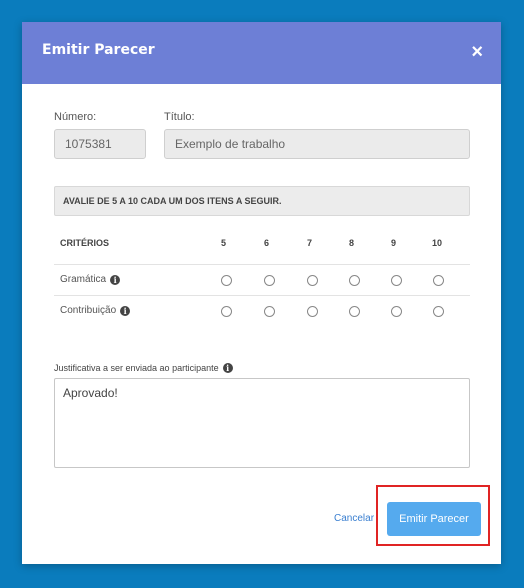 The image size is (524, 588). Describe the element at coordinates (310, 243) in the screenshot. I see `score-header-7: 7` at that location.